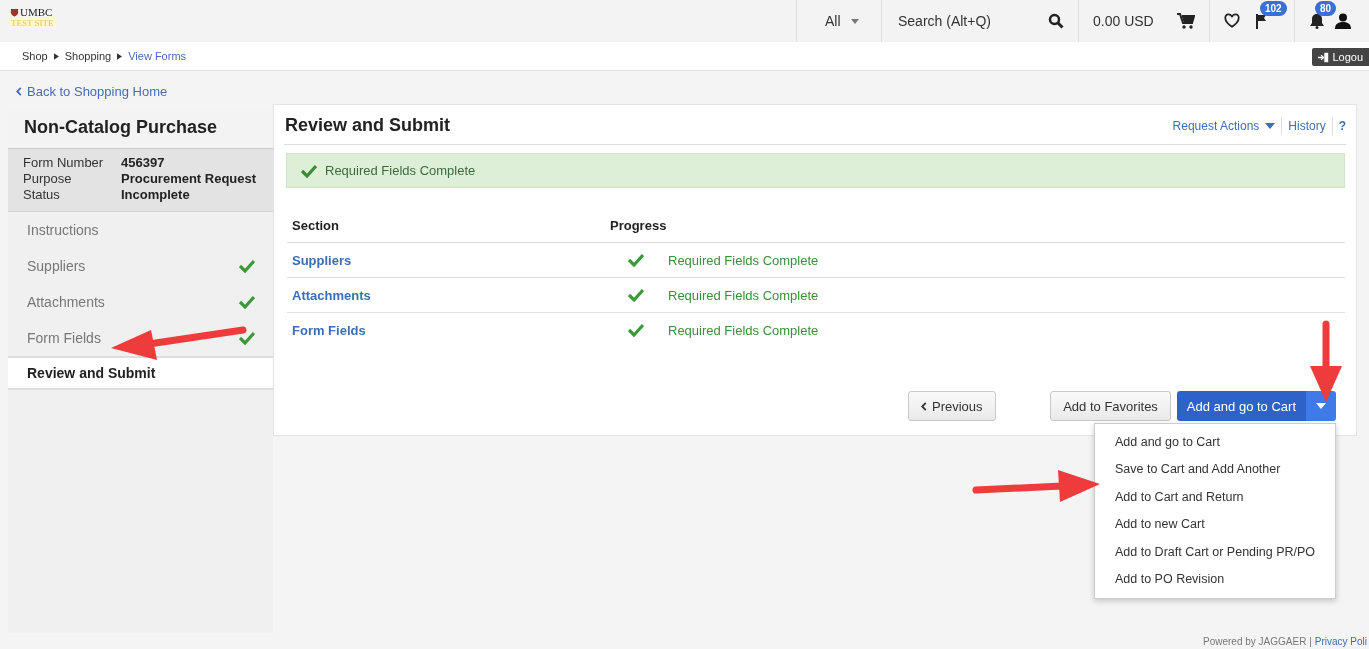 The width and height of the screenshot is (1369, 649). Describe the element at coordinates (638, 225) in the screenshot. I see `column-header: Progress` at that location.